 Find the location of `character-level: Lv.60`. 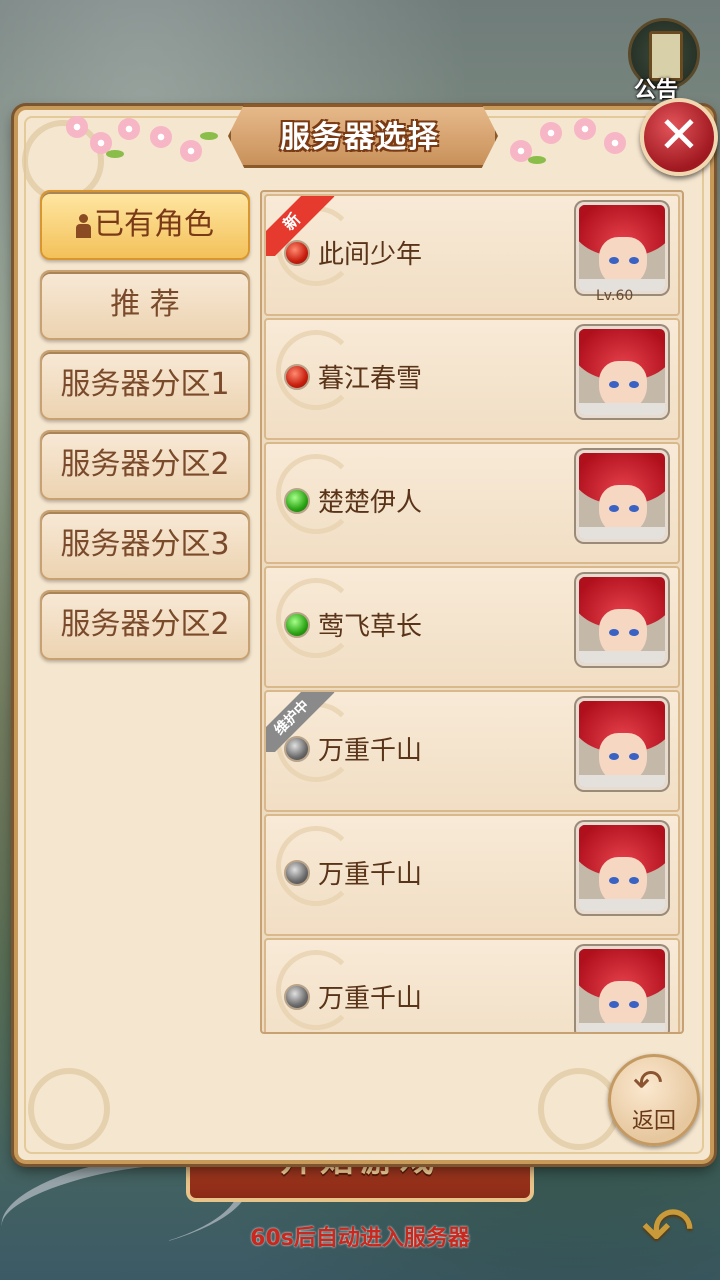

character-level: Lv.60 is located at coordinates (615, 296).